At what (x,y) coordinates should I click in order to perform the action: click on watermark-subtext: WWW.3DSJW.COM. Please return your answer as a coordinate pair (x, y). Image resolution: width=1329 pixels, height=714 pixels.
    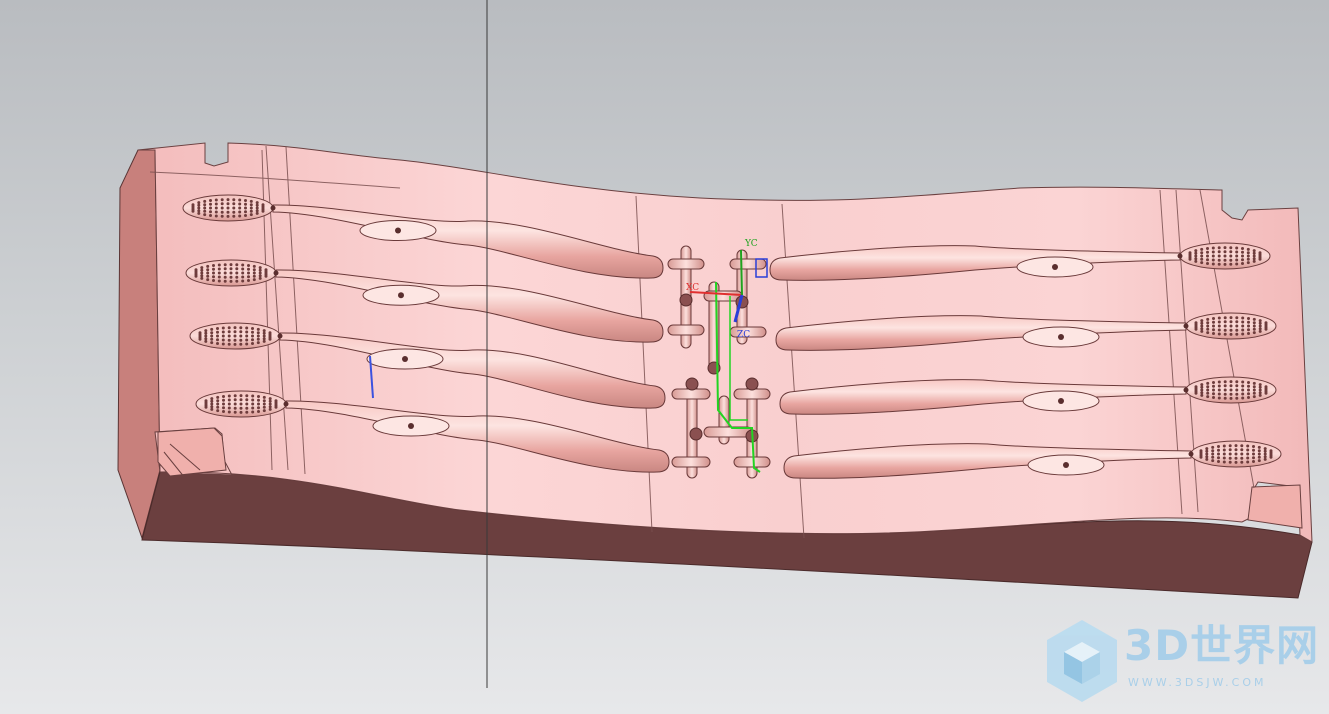
    Looking at the image, I should click on (1197, 682).